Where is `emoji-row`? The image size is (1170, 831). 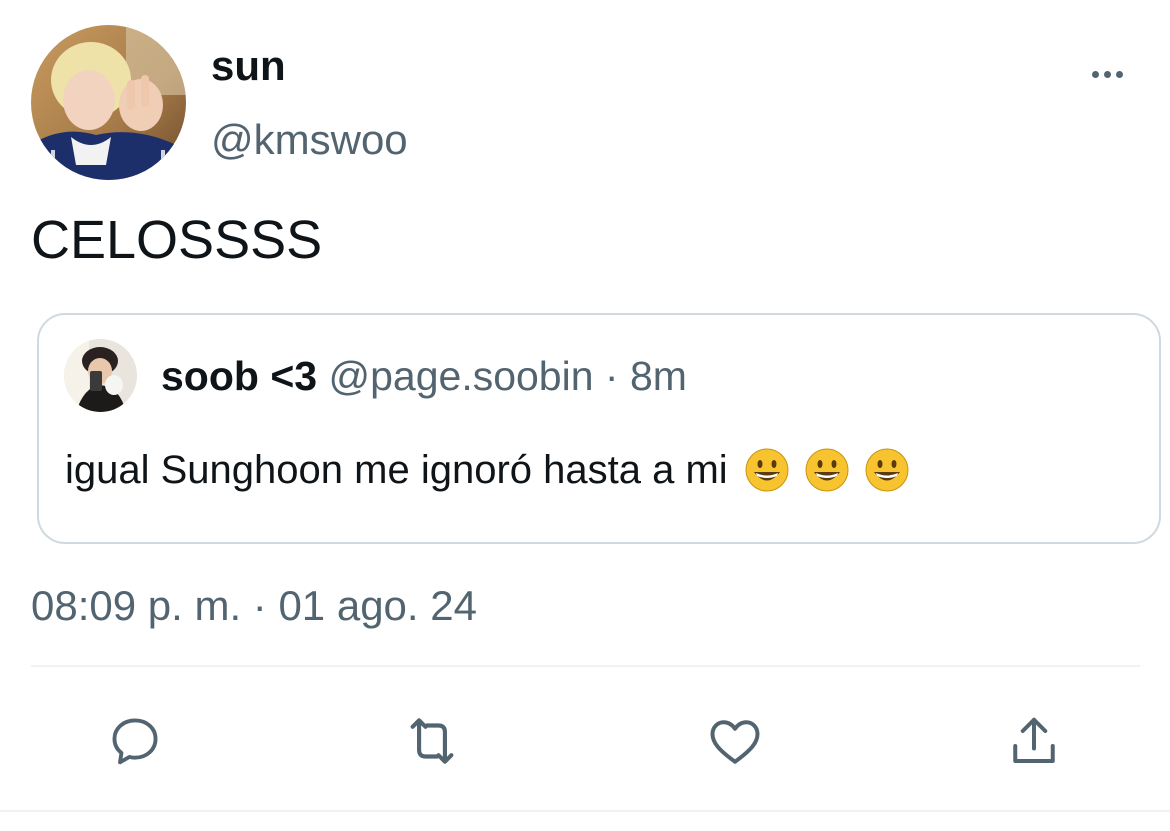 emoji-row is located at coordinates (827, 470).